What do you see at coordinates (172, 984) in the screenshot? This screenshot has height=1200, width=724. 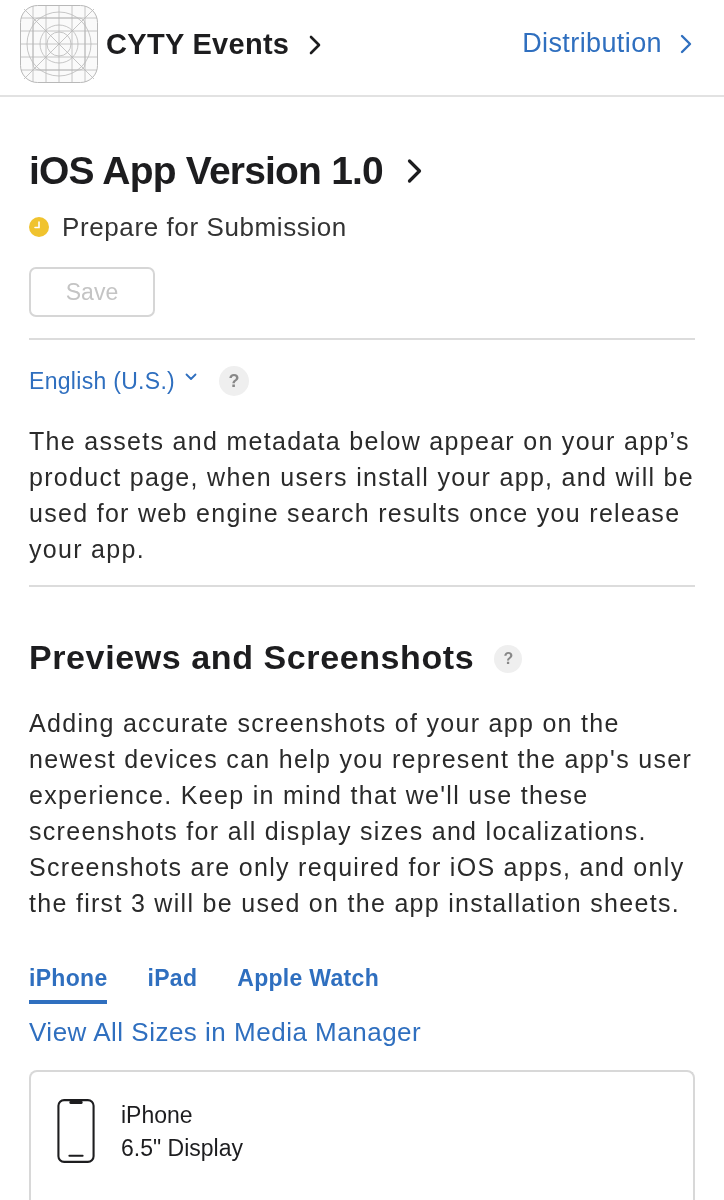 I see `device-tab: iPad` at bounding box center [172, 984].